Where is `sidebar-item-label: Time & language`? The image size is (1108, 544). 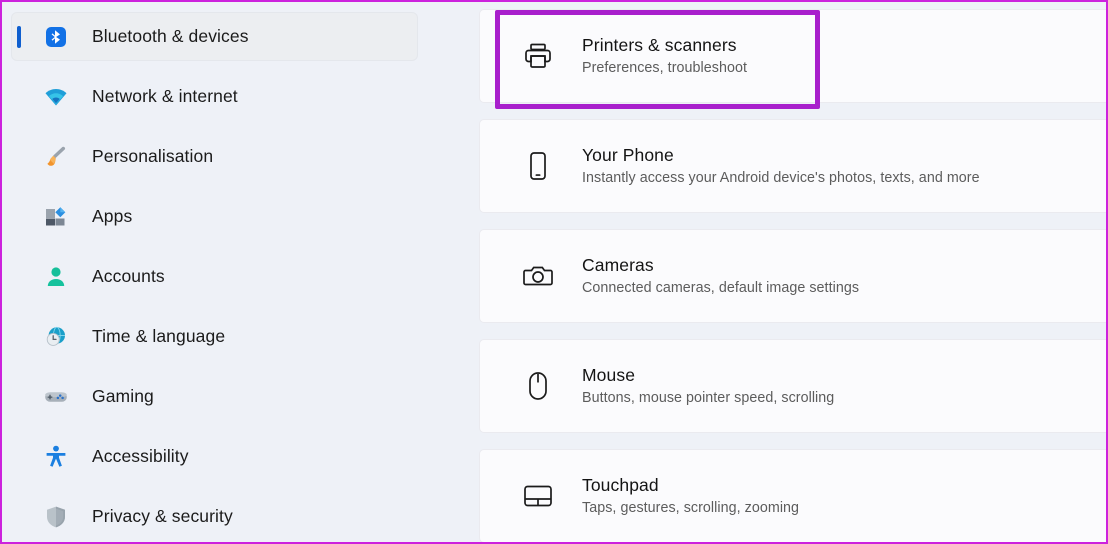 sidebar-item-label: Time & language is located at coordinates (159, 336).